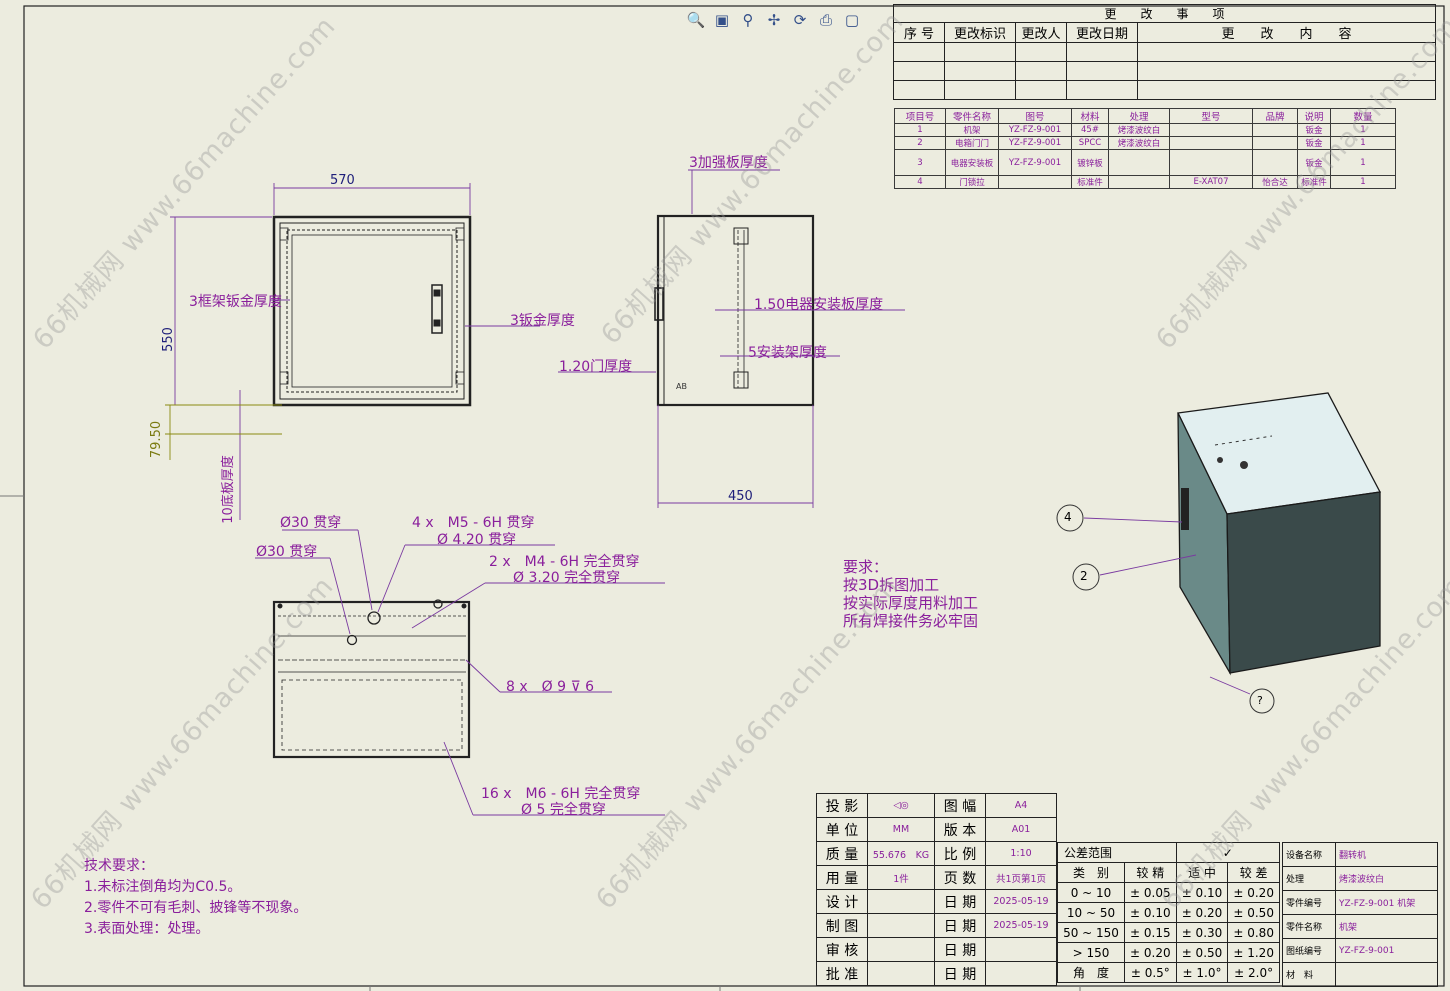  I want to click on bom-cell: 标准件, so click(1314, 182).